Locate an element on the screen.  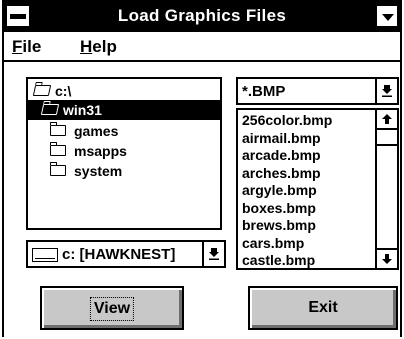
scroll-up-button is located at coordinates (387, 120).